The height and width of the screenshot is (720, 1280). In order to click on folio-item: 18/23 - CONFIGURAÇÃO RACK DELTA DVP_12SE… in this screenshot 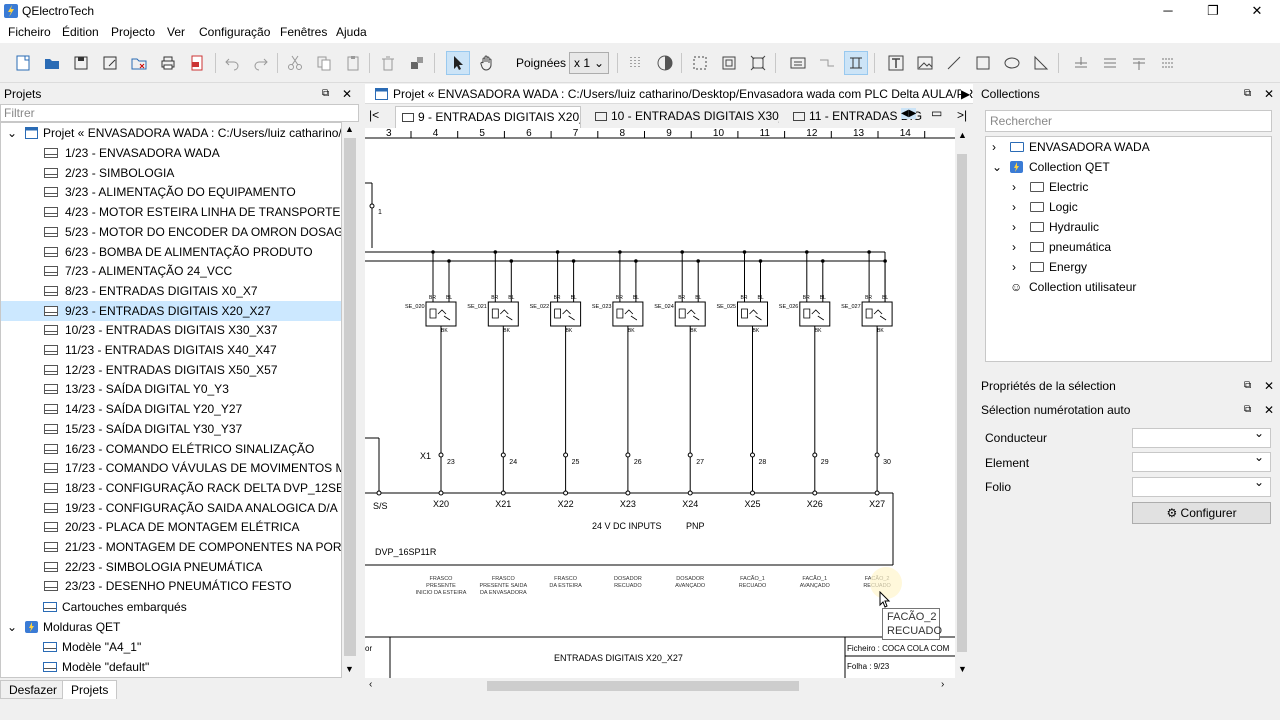, I will do `click(171, 488)`.